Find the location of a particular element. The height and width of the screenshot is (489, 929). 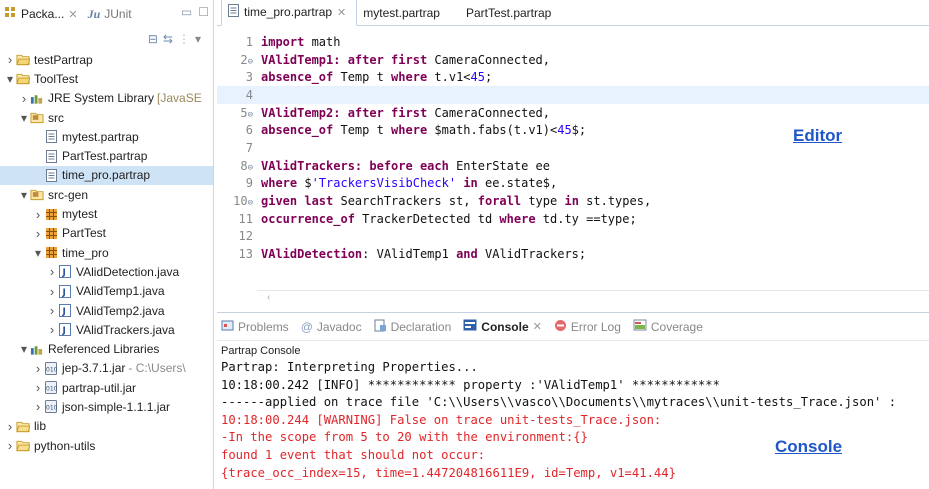

code-token: 45 is located at coordinates (477, 77).